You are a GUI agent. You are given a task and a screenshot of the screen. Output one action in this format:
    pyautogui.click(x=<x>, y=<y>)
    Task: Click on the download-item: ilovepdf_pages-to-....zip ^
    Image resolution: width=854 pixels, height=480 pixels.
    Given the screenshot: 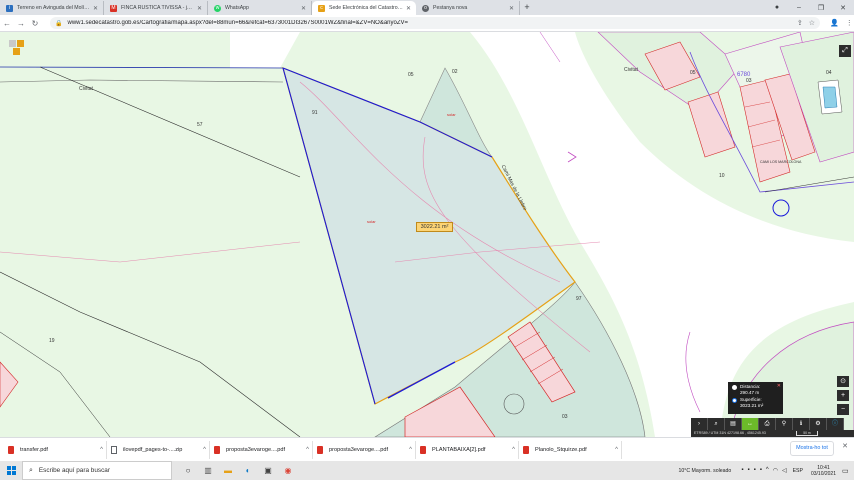 What is the action you would take?
    pyautogui.click(x=158, y=449)
    